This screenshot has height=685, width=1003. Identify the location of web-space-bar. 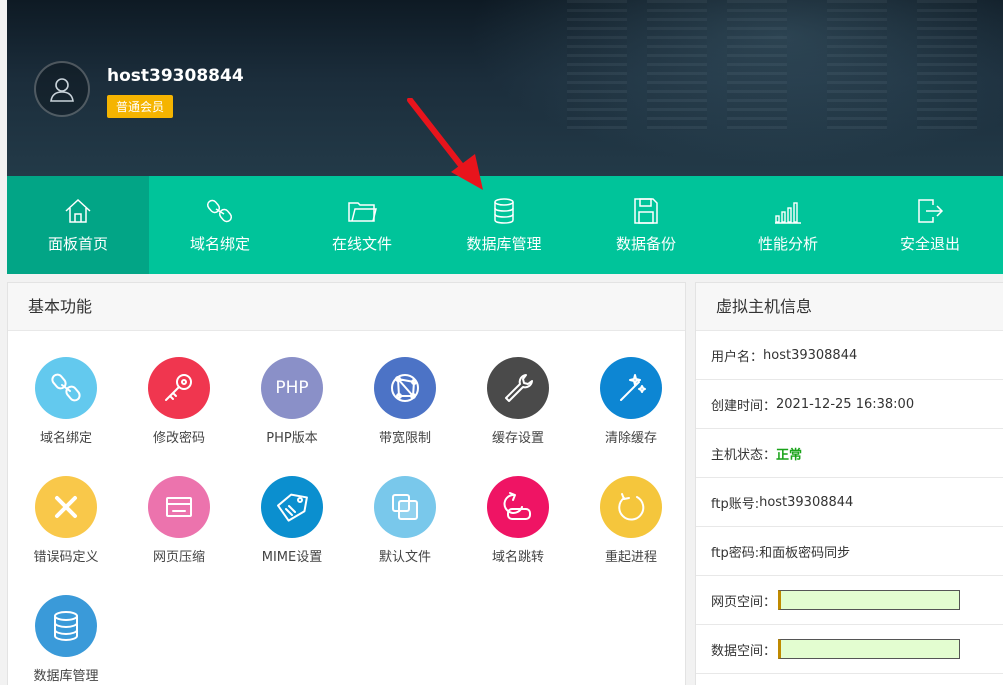
(869, 600).